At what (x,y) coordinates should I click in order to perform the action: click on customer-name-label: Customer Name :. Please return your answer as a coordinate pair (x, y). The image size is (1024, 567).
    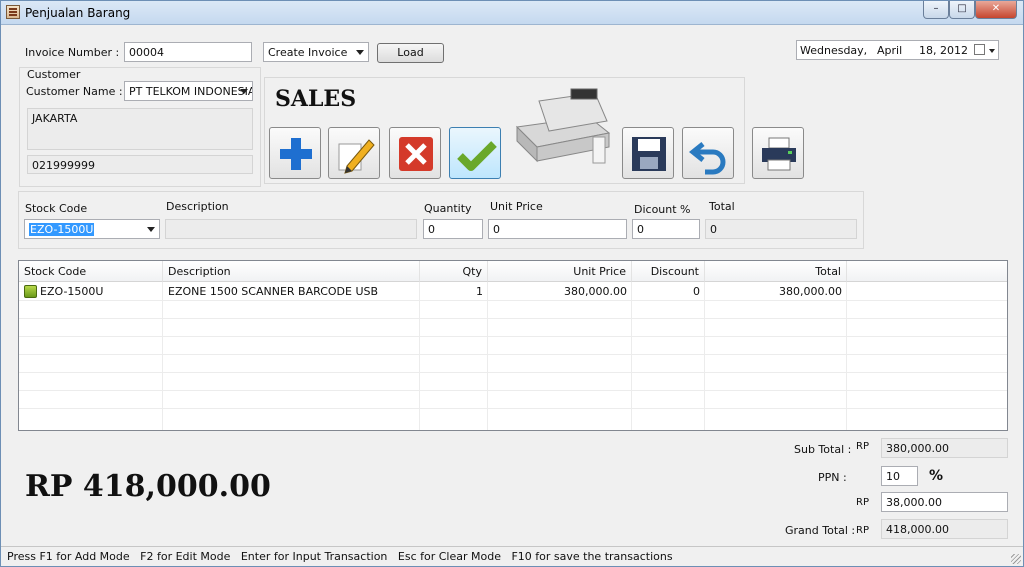
    Looking at the image, I should click on (74, 91).